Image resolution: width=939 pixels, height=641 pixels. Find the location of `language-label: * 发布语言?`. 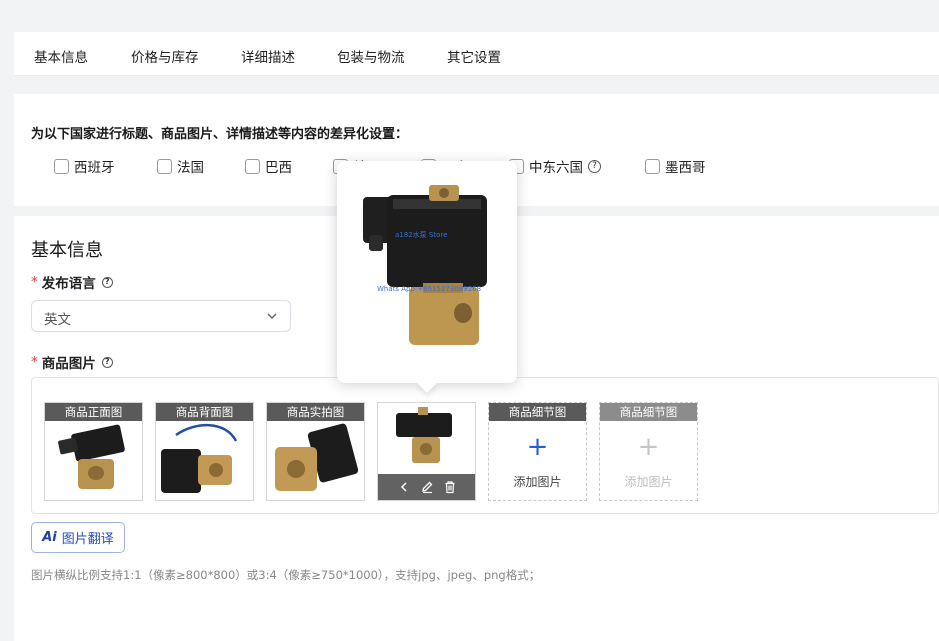

language-label: * 发布语言? is located at coordinates (72, 282).